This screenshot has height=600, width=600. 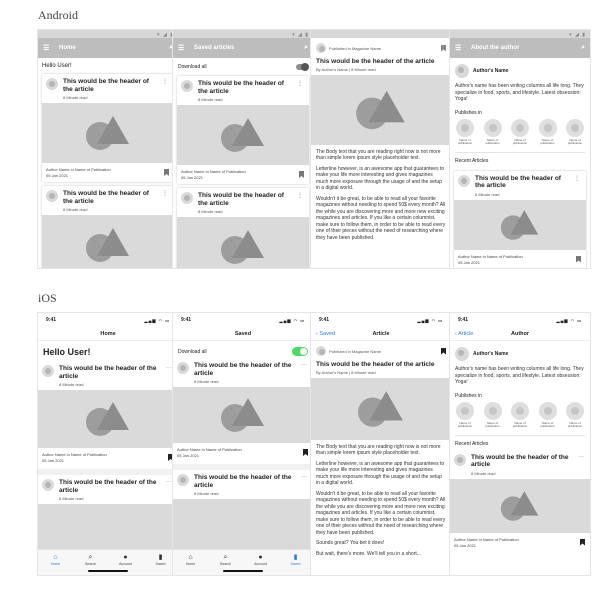 I want to click on page-title: Home, so click(x=108, y=333).